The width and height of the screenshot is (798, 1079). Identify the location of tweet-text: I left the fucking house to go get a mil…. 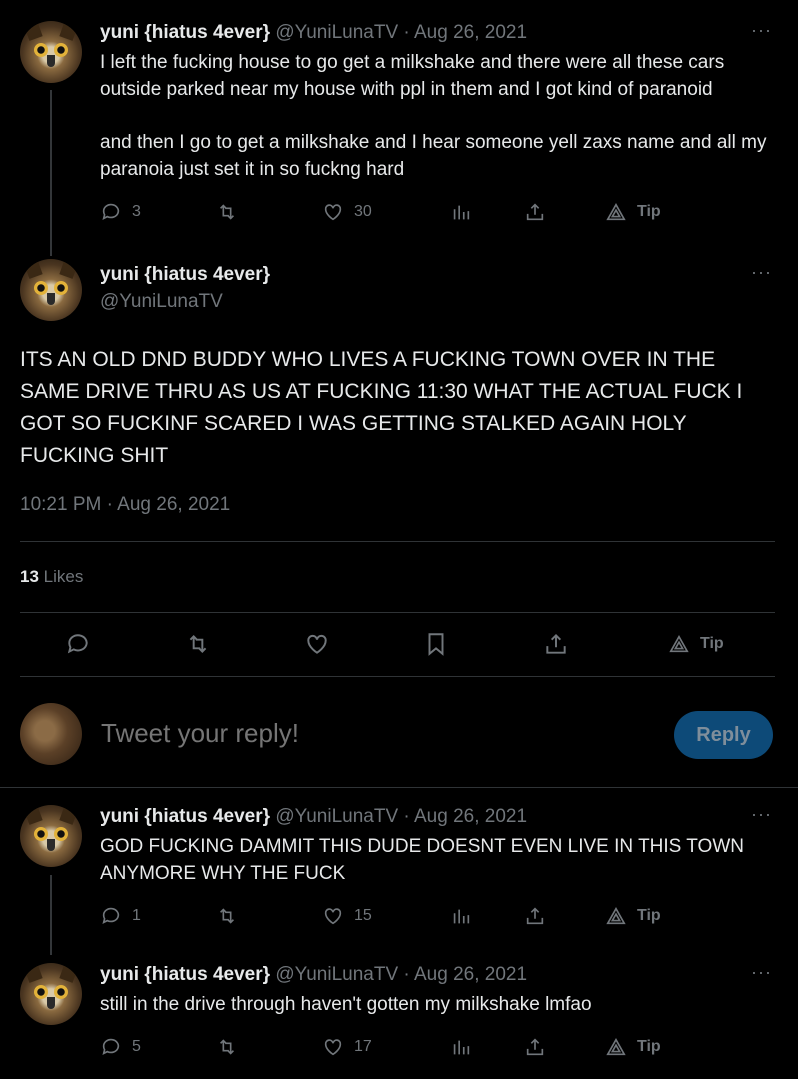
(412, 76).